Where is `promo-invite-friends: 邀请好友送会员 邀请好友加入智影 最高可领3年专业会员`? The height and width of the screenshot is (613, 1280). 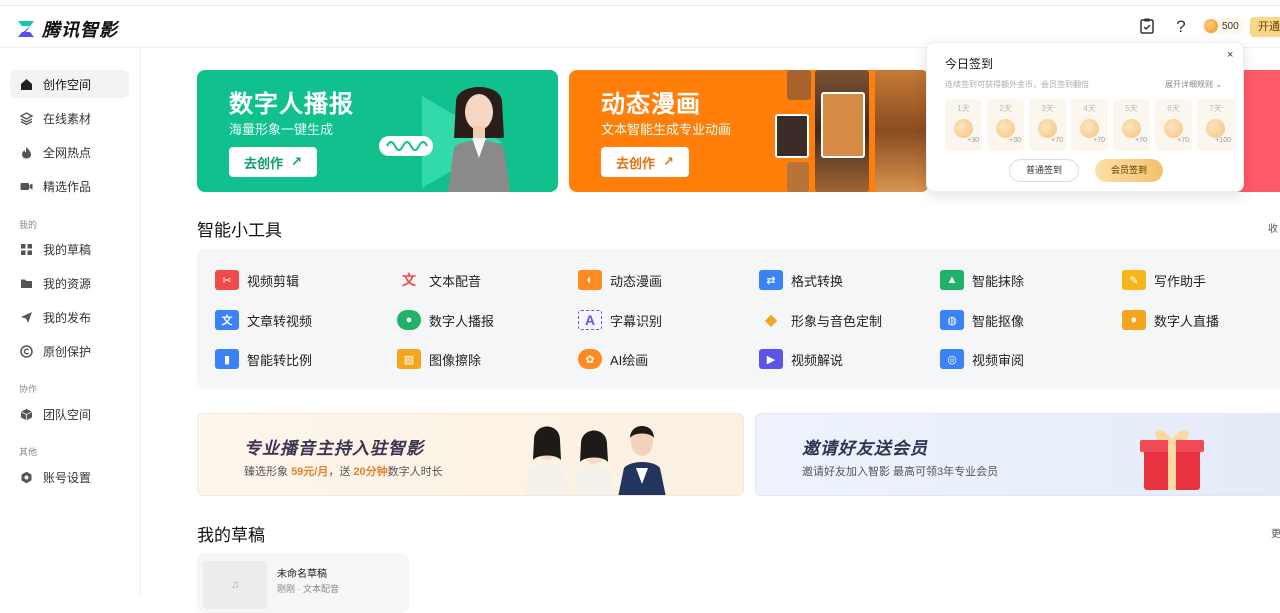 promo-invite-friends: 邀请好友送会员 邀请好友加入智影 最高可领3年专业会员 is located at coordinates (1017, 454).